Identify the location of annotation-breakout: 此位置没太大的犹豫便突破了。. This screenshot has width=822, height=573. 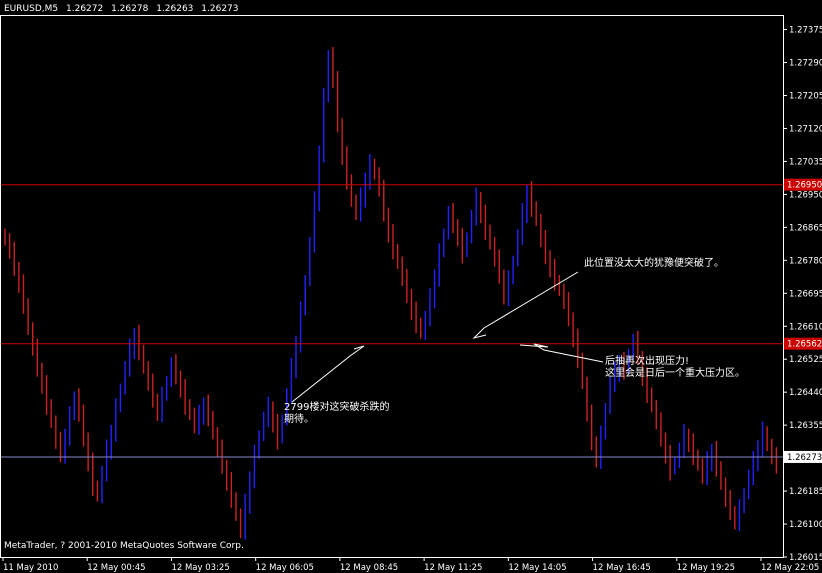
(654, 264).